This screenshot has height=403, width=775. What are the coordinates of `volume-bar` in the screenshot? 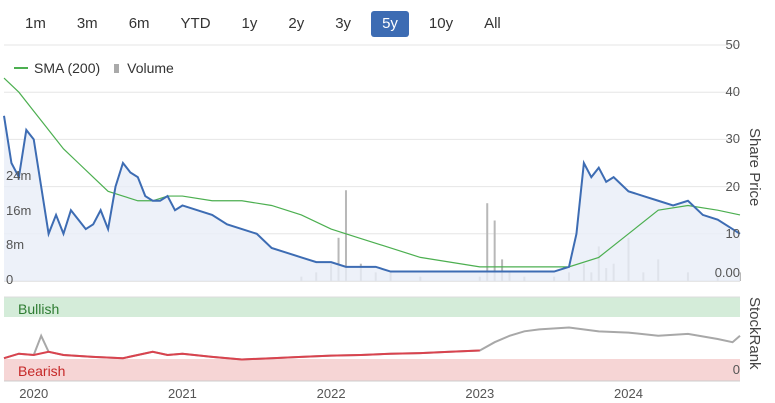 It's located at (487, 242).